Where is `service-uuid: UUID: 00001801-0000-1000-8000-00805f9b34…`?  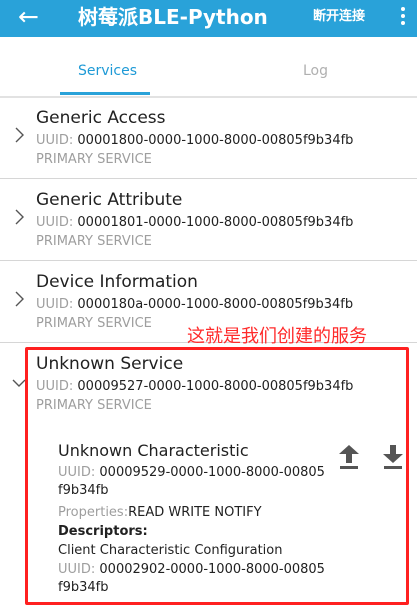 service-uuid: UUID: 00001801-0000-1000-8000-00805f9b34… is located at coordinates (194, 222).